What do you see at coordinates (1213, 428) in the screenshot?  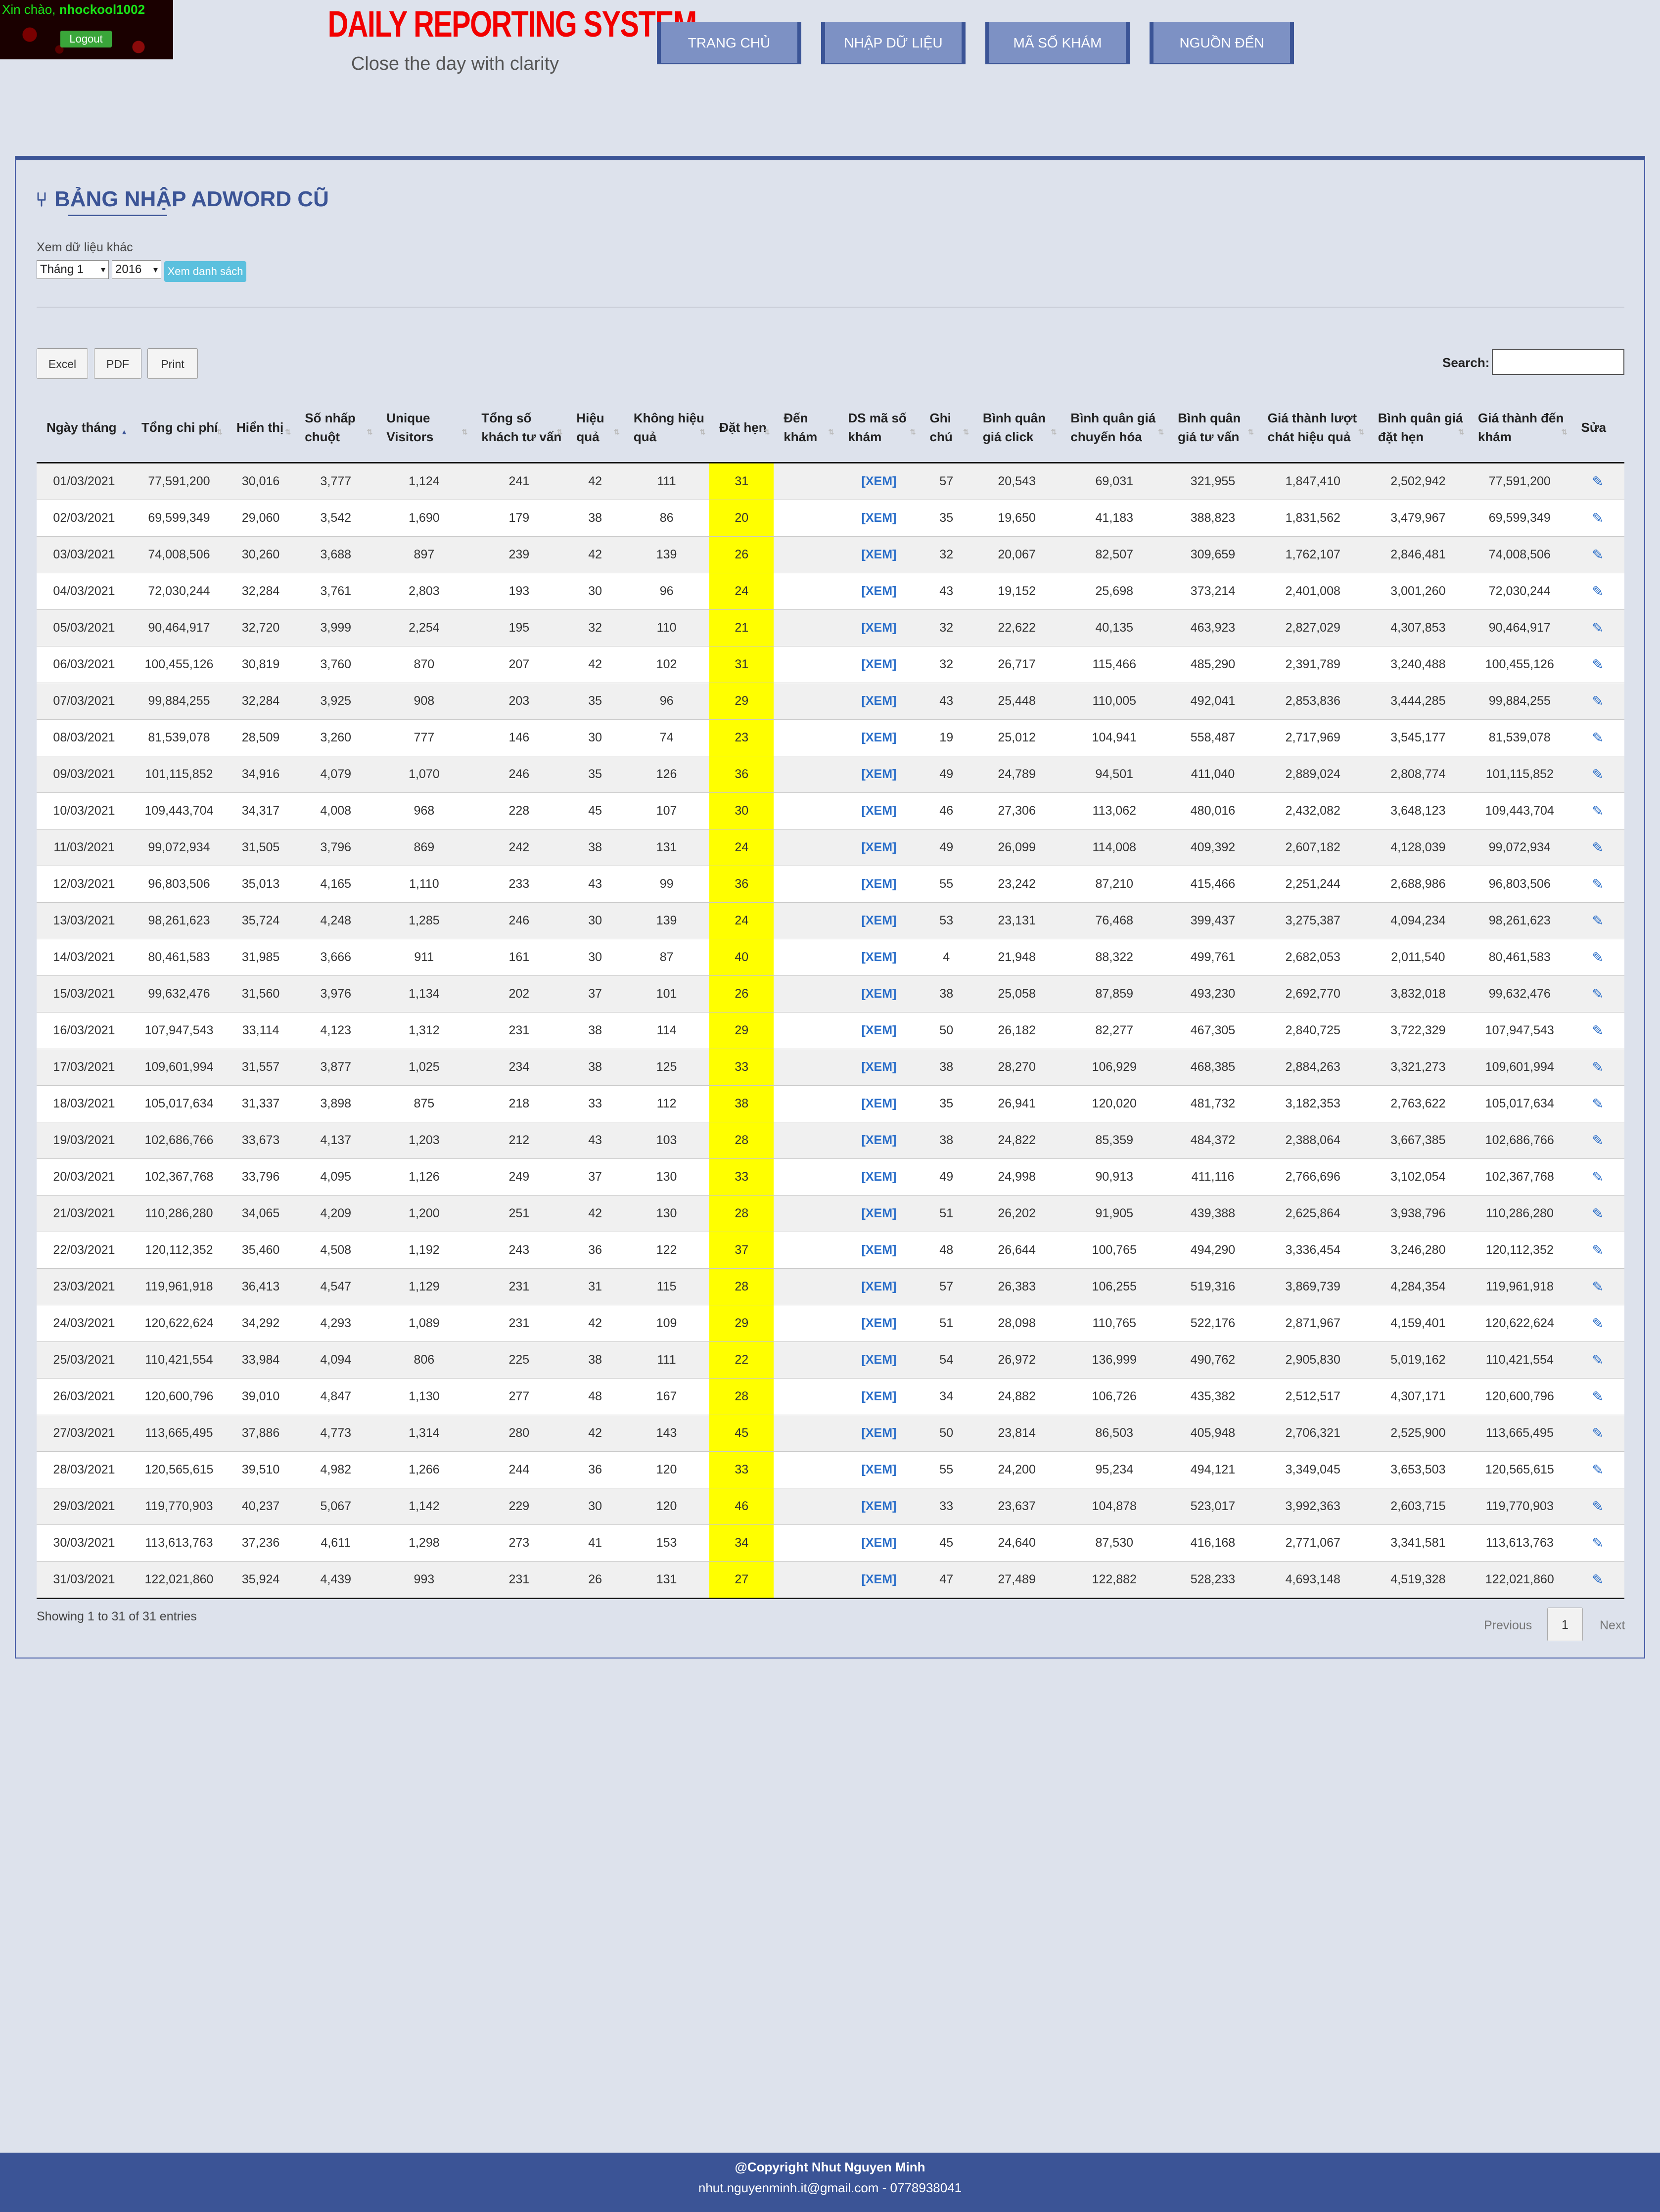 I see `column-header: Bình quân giá tư vấn ⇅` at bounding box center [1213, 428].